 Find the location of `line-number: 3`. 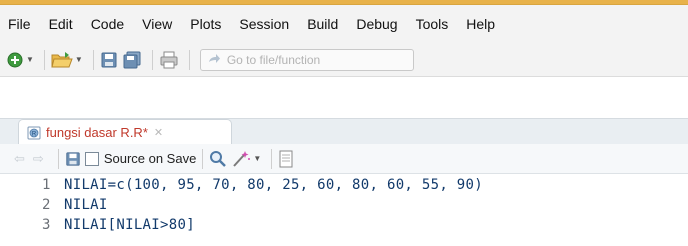

line-number: 3 is located at coordinates (46, 225).